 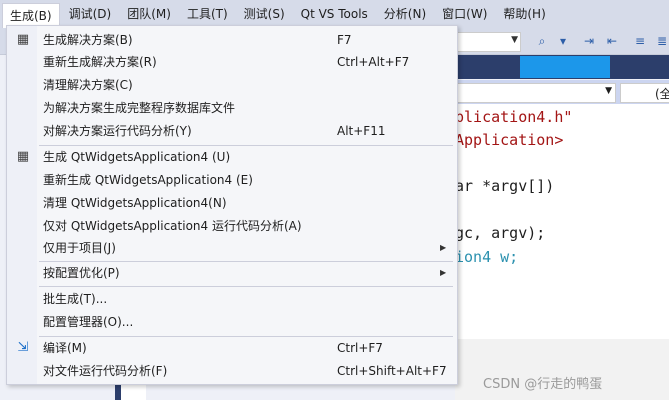 I want to click on menu-debug: 调试(D), so click(x=90, y=14).